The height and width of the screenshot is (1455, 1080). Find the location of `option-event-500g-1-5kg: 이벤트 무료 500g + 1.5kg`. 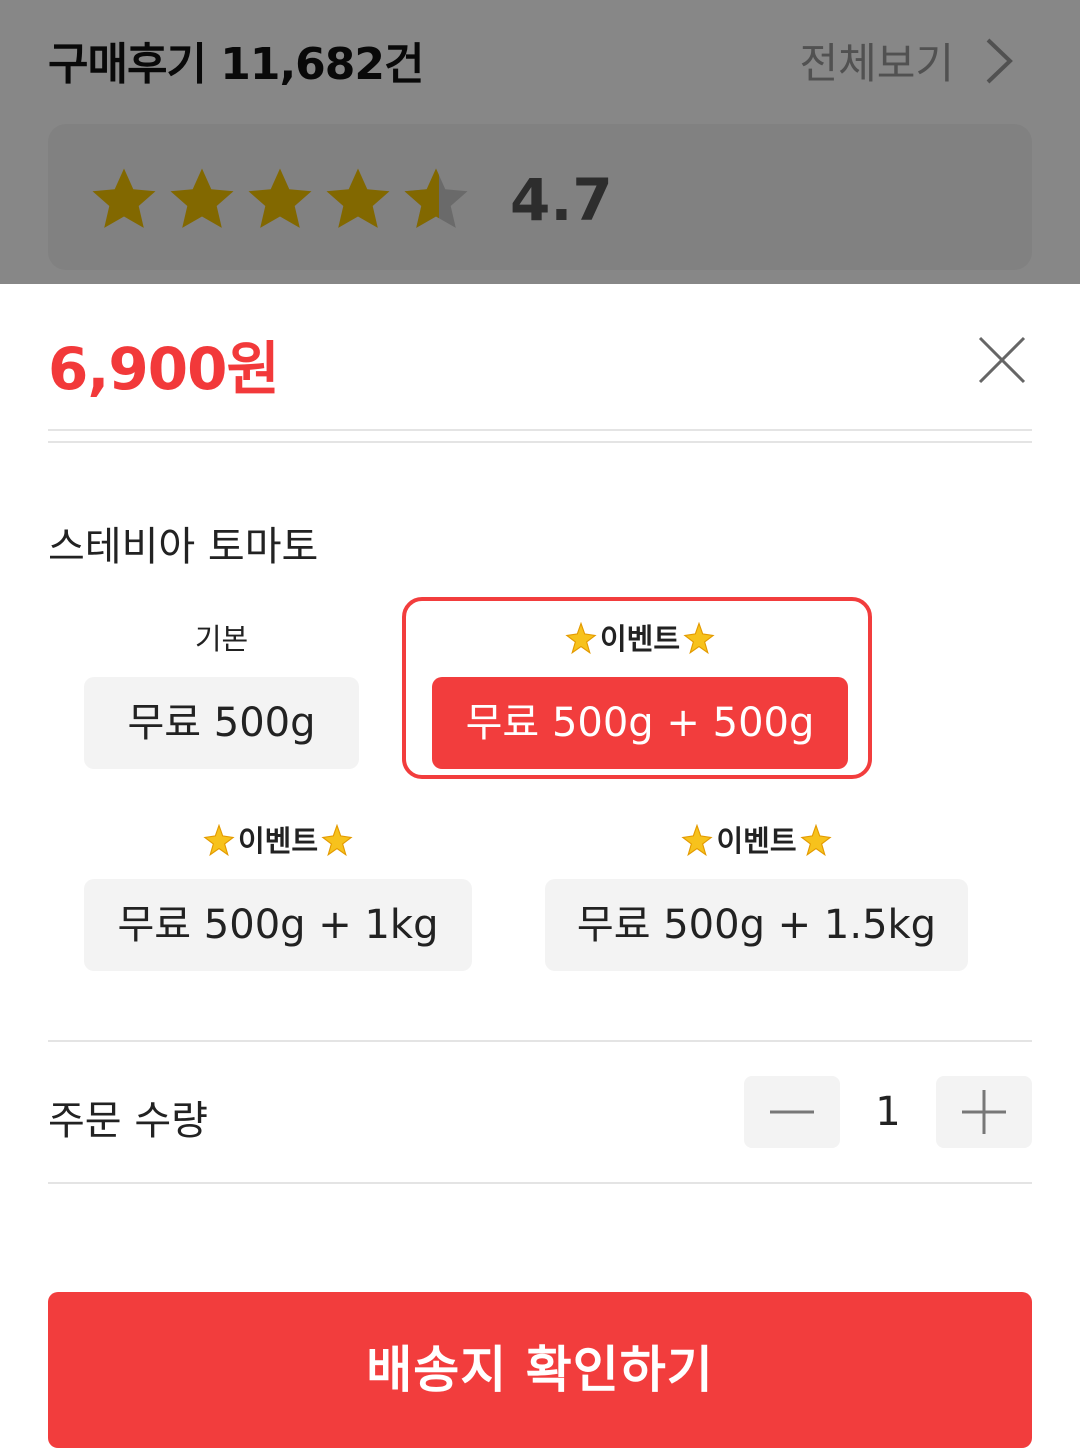

option-event-500g-1-5kg: 이벤트 무료 500g + 1.5kg is located at coordinates (756, 895).